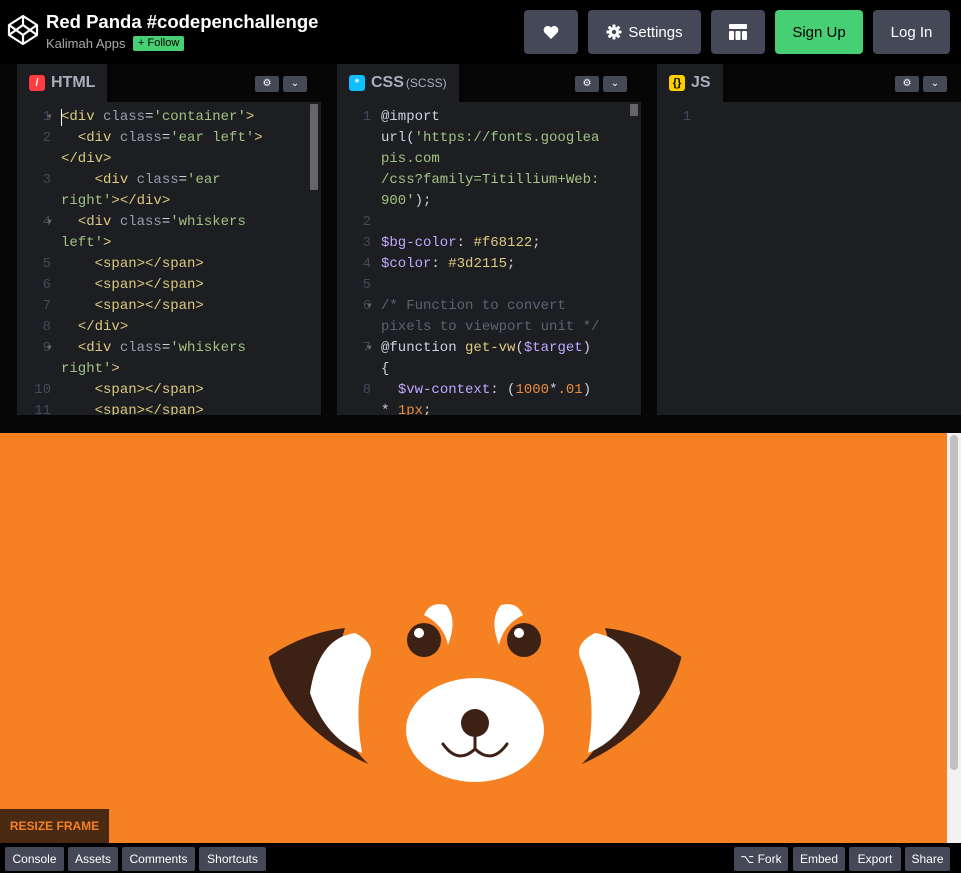 This screenshot has height=873, width=961. What do you see at coordinates (357, 83) in the screenshot?
I see `css-badge-icon: *` at bounding box center [357, 83].